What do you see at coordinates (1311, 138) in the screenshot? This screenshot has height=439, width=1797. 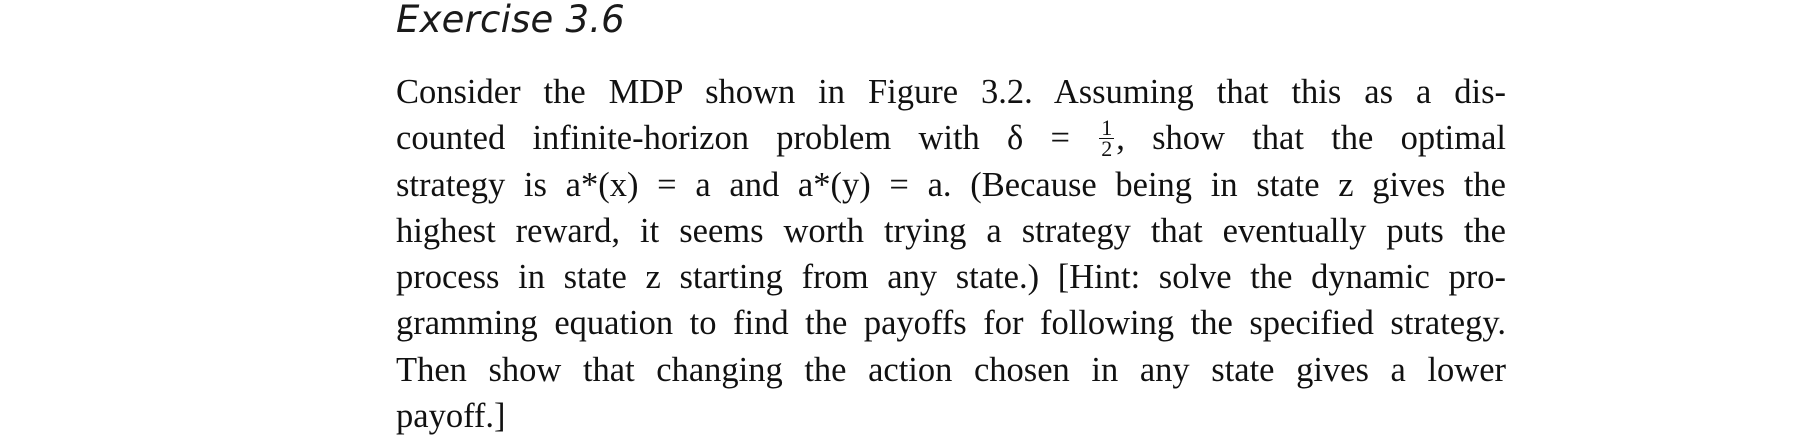 I see `text-line-2-end: , show that the optimal` at bounding box center [1311, 138].